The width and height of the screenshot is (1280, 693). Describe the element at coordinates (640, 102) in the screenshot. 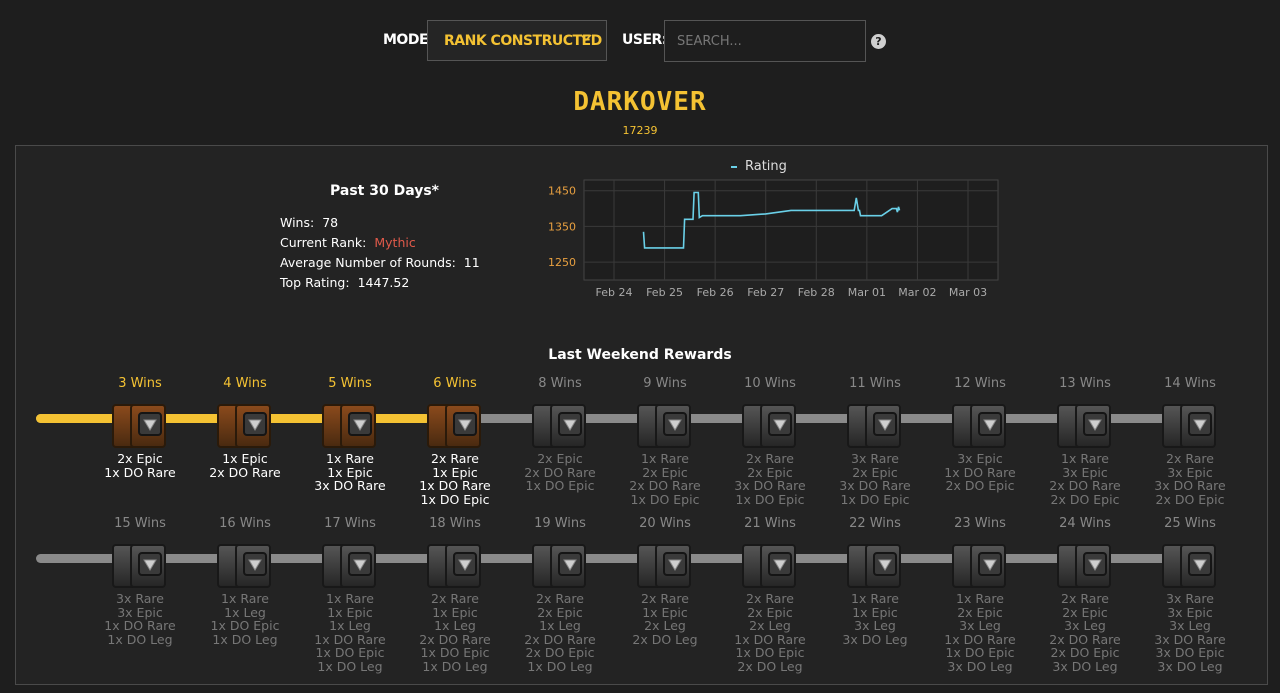

I see `player-name: DARKOVER` at that location.